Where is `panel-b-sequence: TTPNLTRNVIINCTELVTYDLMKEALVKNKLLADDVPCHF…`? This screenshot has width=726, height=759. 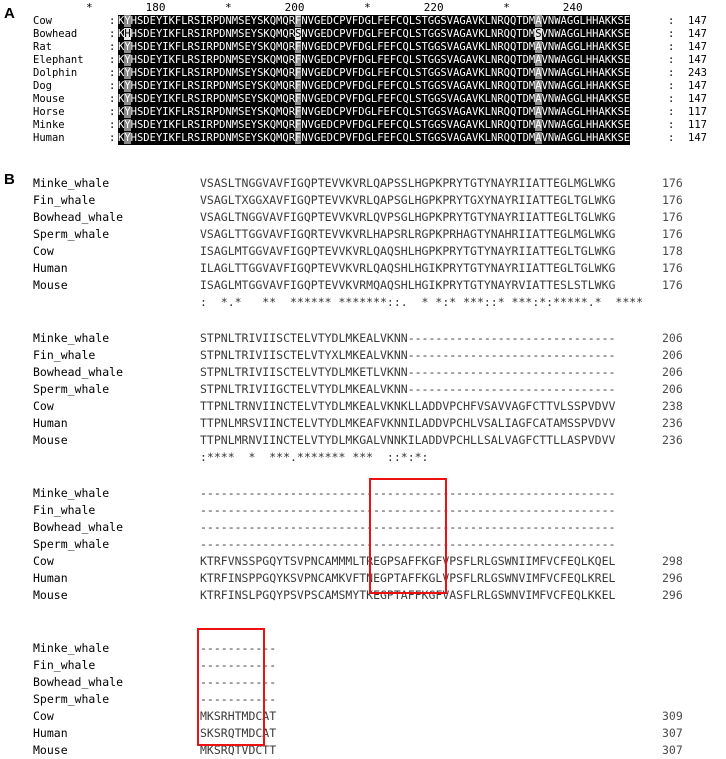
panel-b-sequence: TTPNLTRNVIINCTELVTYDLMKEALVKNKLLADDVPCHF… is located at coordinates (408, 406).